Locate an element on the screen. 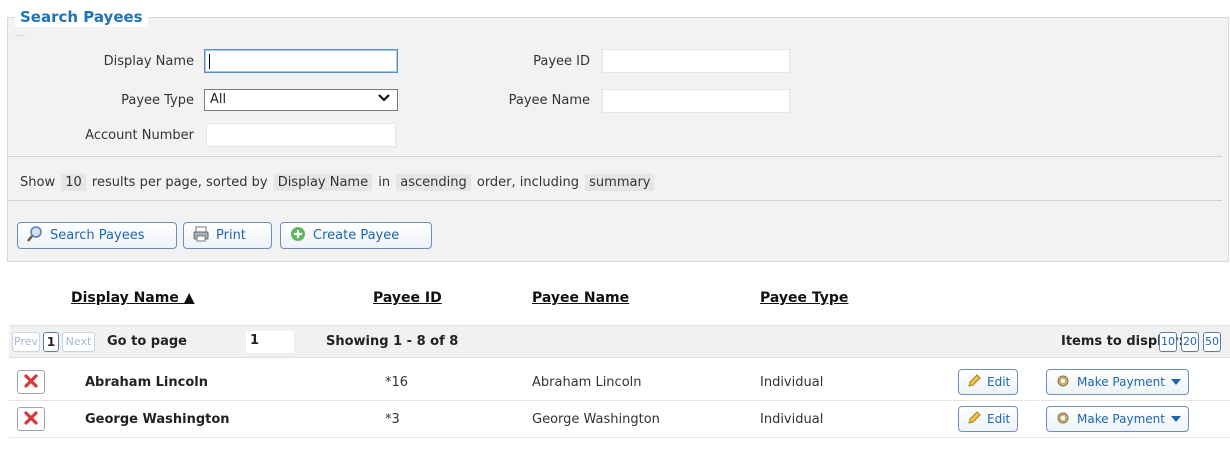 The width and height of the screenshot is (1230, 459). search-payees-label: Search Payees is located at coordinates (97, 235).